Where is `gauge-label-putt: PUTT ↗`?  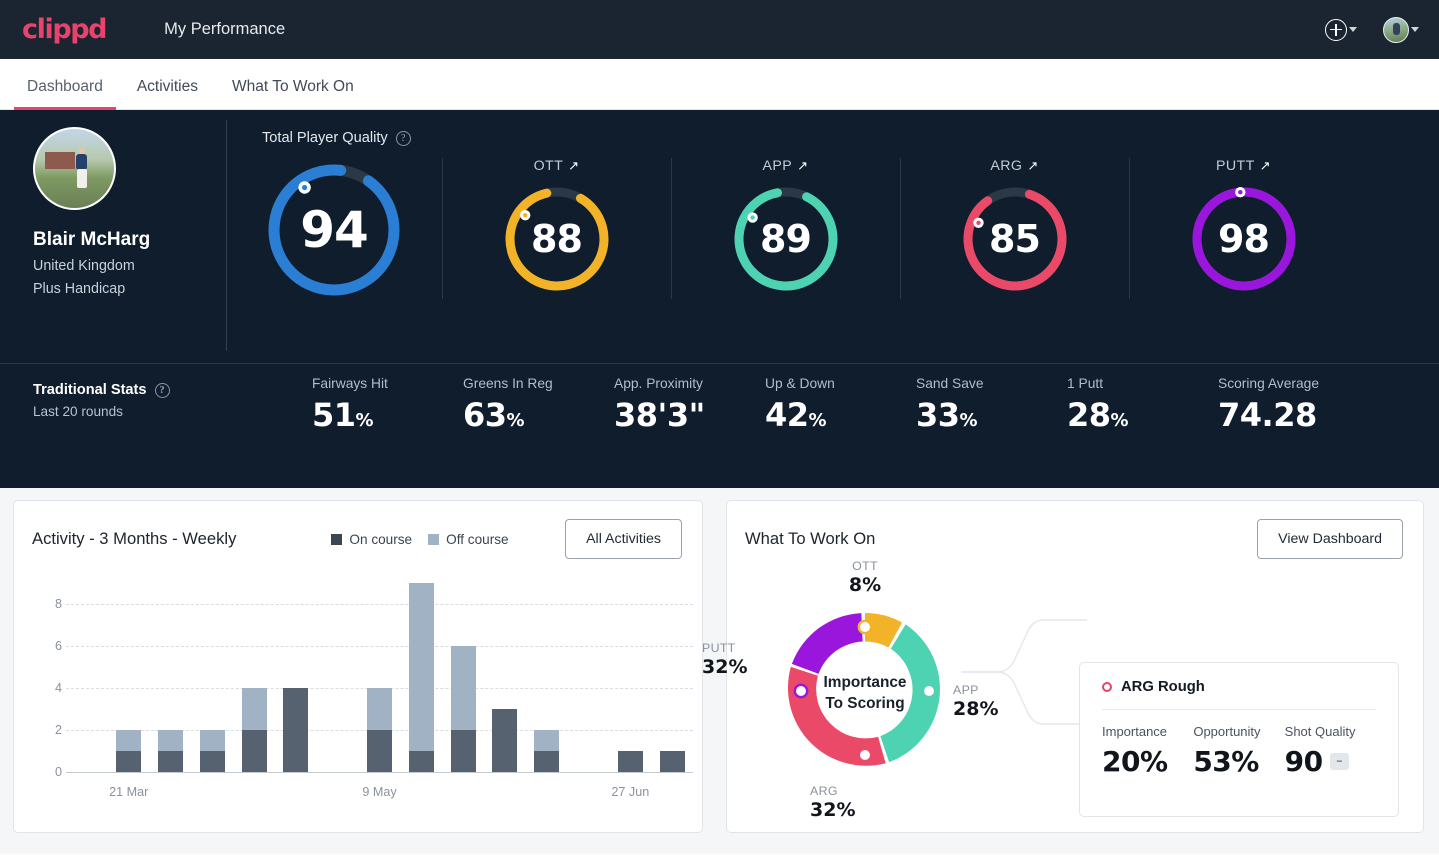 gauge-label-putt: PUTT ↗ is located at coordinates (1243, 166).